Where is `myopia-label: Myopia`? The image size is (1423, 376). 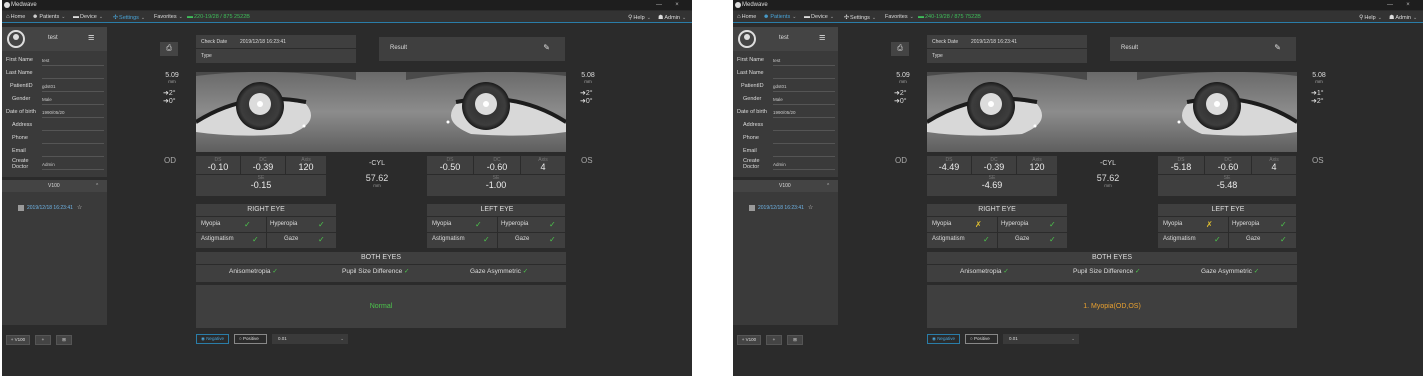 myopia-label: Myopia is located at coordinates (442, 224).